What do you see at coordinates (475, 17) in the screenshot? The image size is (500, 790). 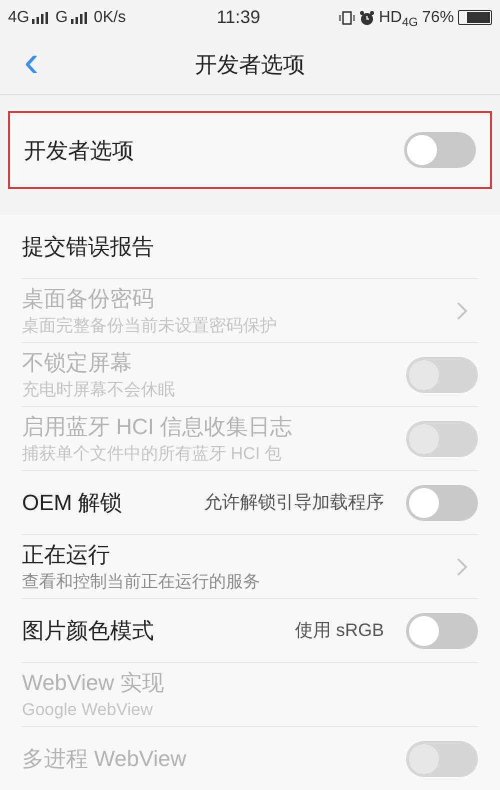 I see `battery-icon` at bounding box center [475, 17].